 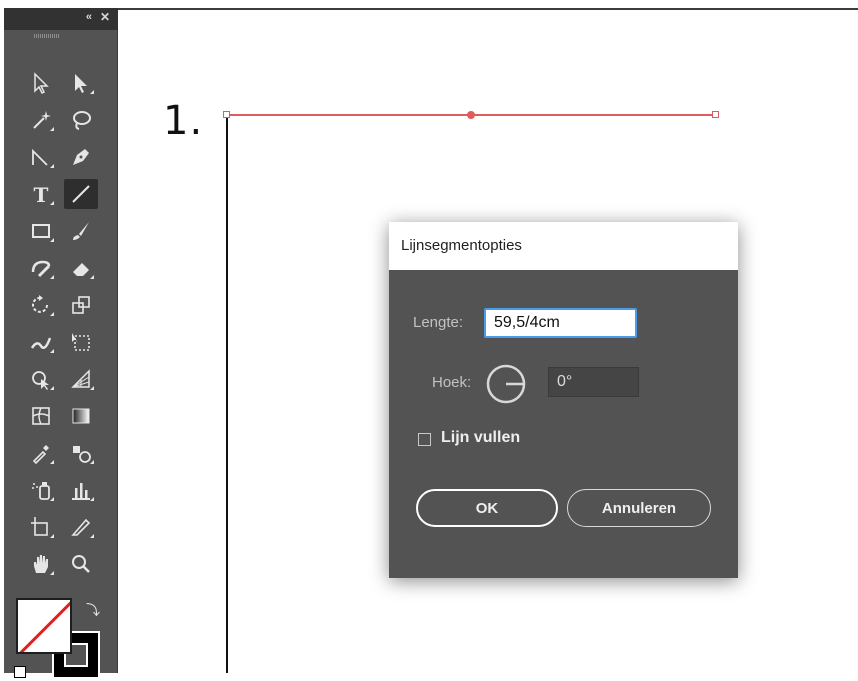 I want to click on blend-tool-button, so click(x=81, y=453).